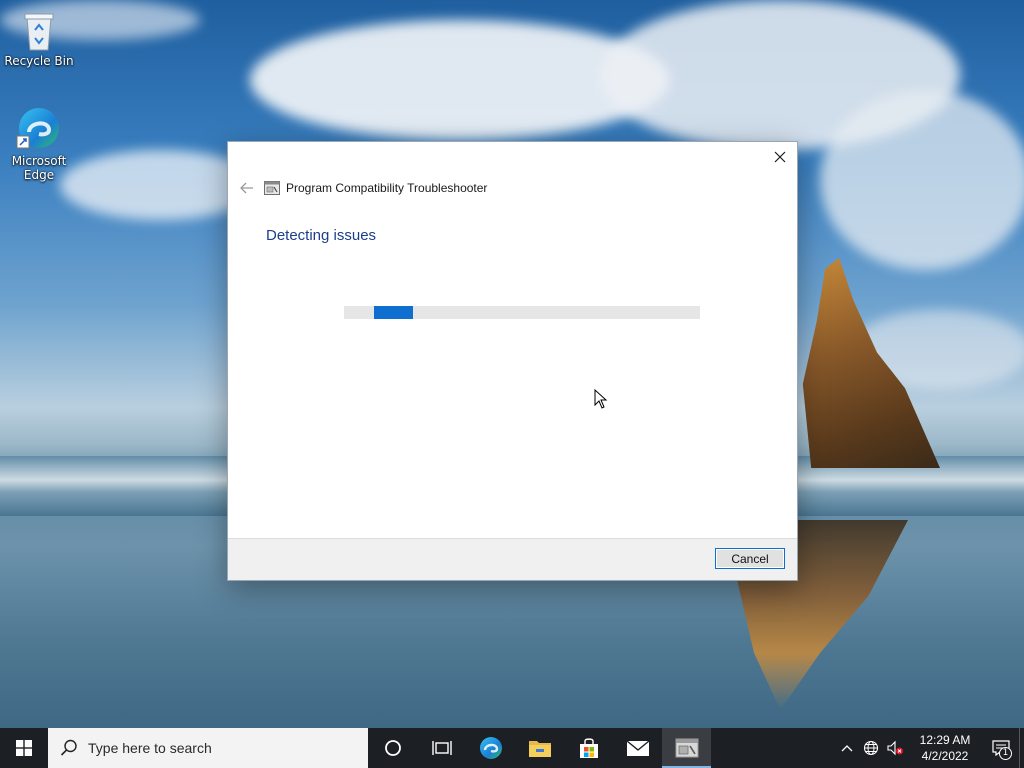 The image size is (1024, 768). I want to click on cloud, so click(922, 180).